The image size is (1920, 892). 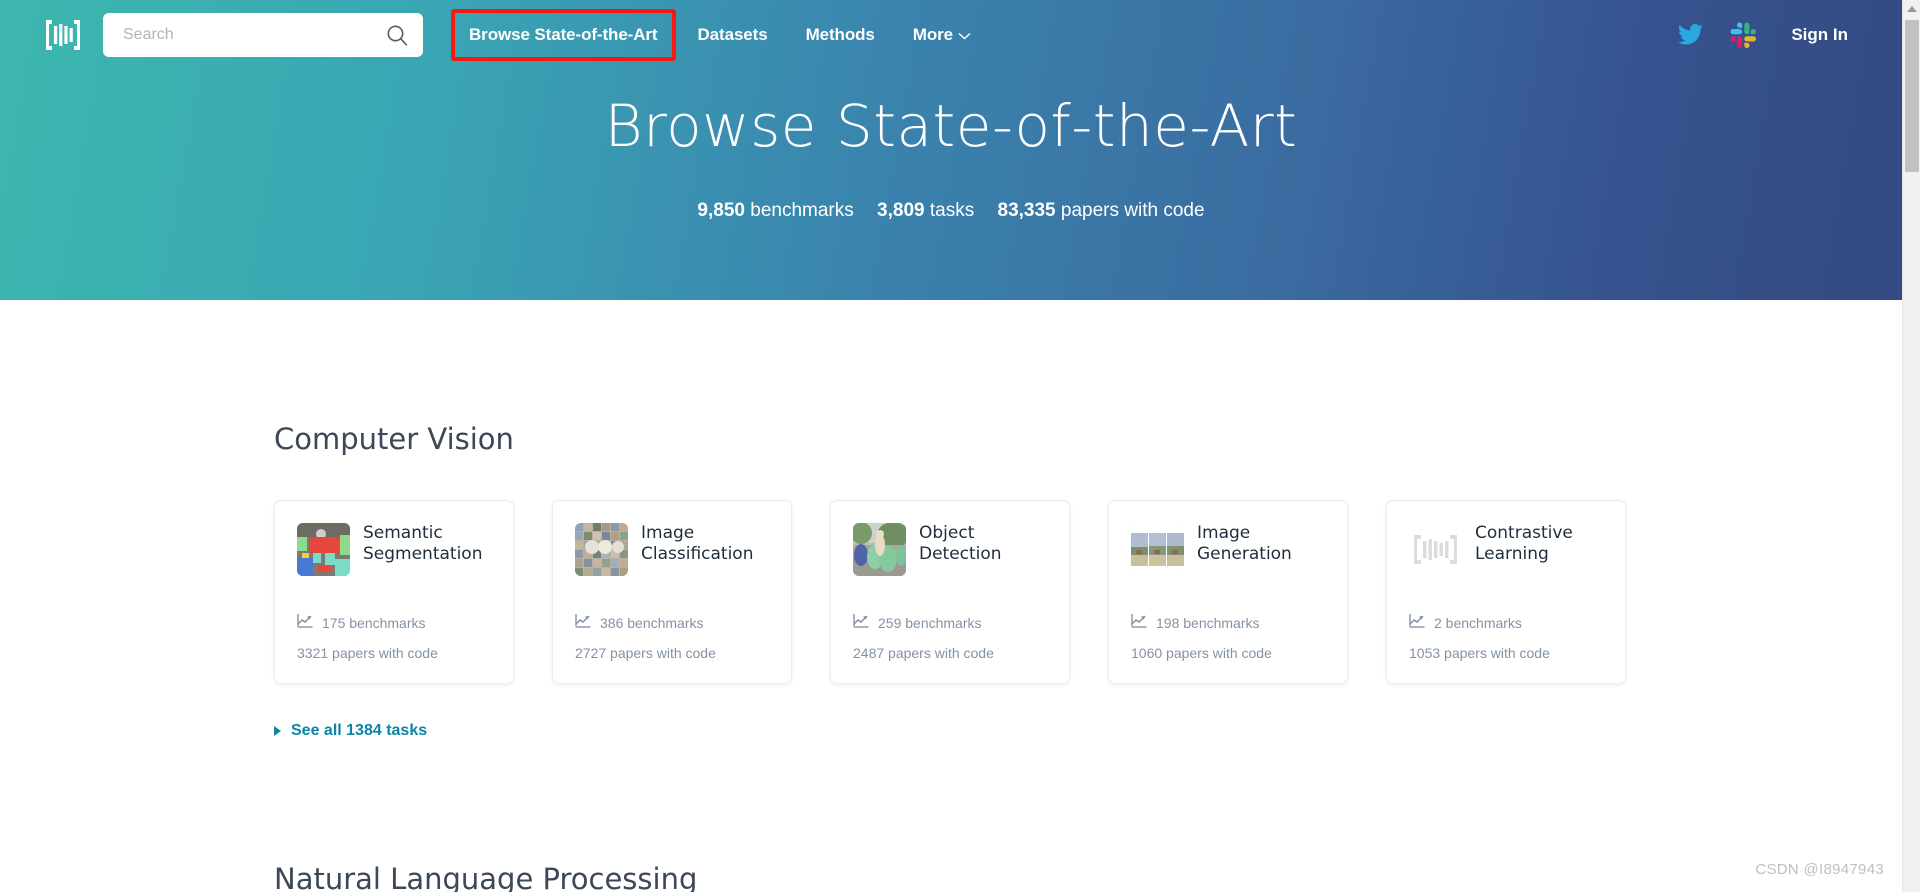 I want to click on task-card-header: Image Classification, so click(x=673, y=549).